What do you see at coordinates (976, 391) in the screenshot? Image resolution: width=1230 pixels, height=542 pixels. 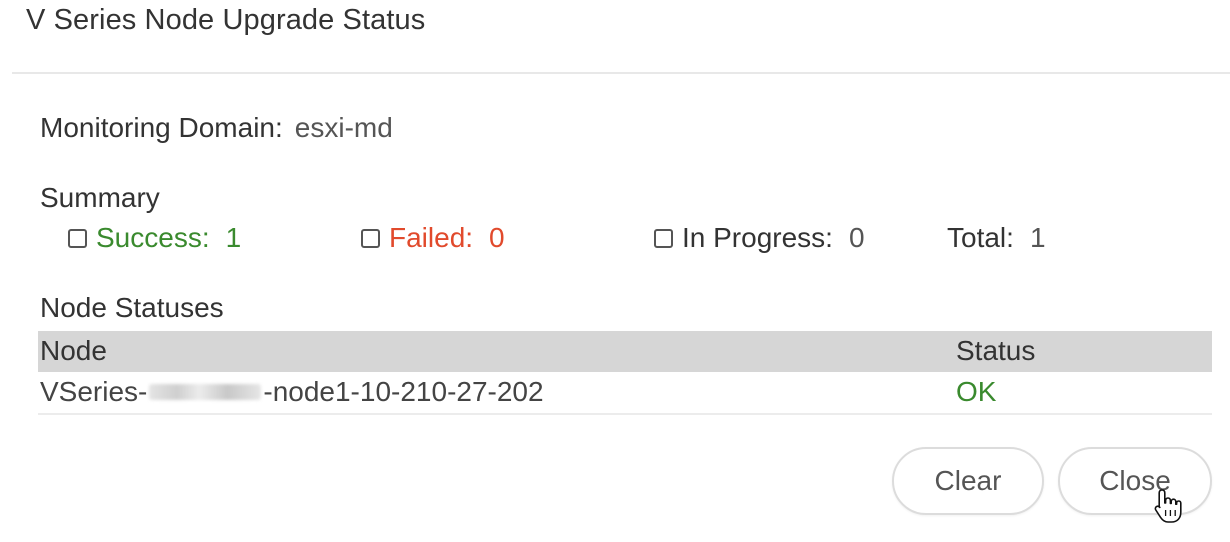 I see `node-status-cell: OK` at bounding box center [976, 391].